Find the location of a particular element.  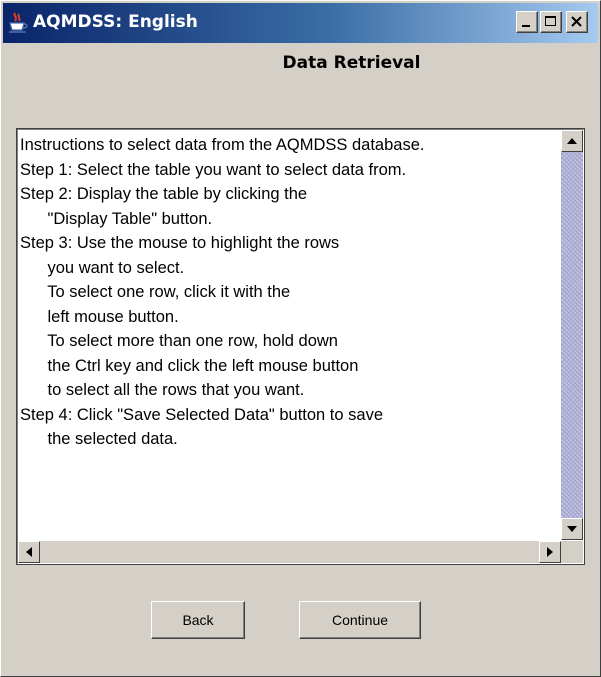

minimize-button is located at coordinates (527, 22).